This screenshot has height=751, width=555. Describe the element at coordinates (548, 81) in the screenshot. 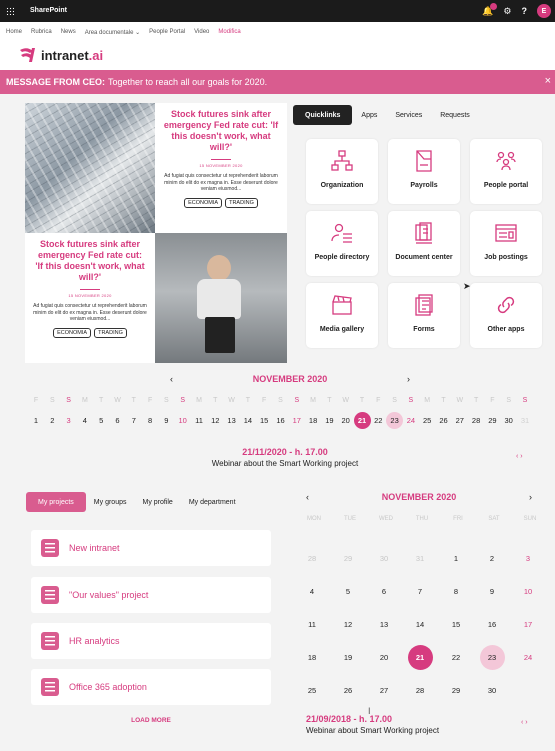

I see `close-icon: ×` at that location.